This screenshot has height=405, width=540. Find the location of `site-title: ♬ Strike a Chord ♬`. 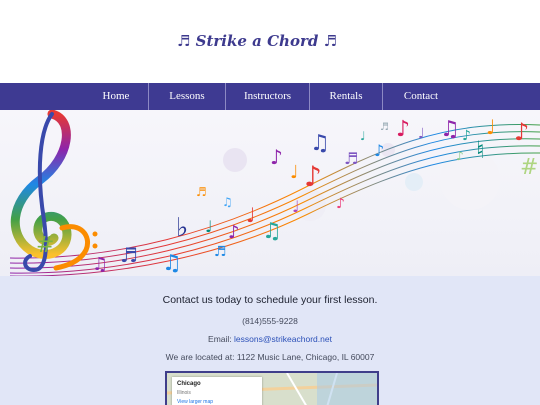

site-title: ♬ Strike a Chord ♬ is located at coordinates (257, 41).